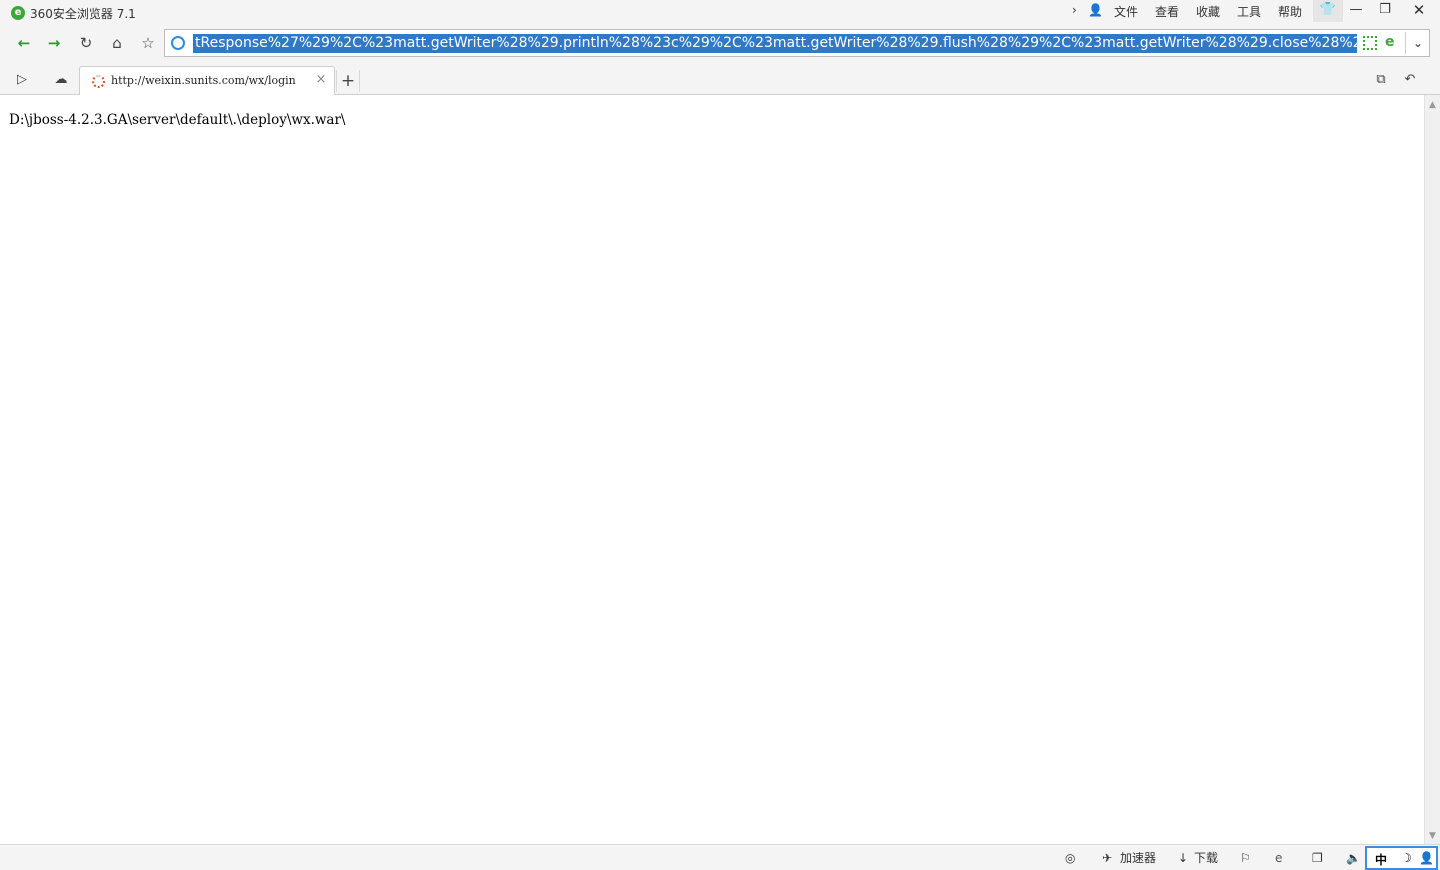 The image size is (1440, 870). What do you see at coordinates (1393, 43) in the screenshot?
I see `compat-mode-icon: e` at bounding box center [1393, 43].